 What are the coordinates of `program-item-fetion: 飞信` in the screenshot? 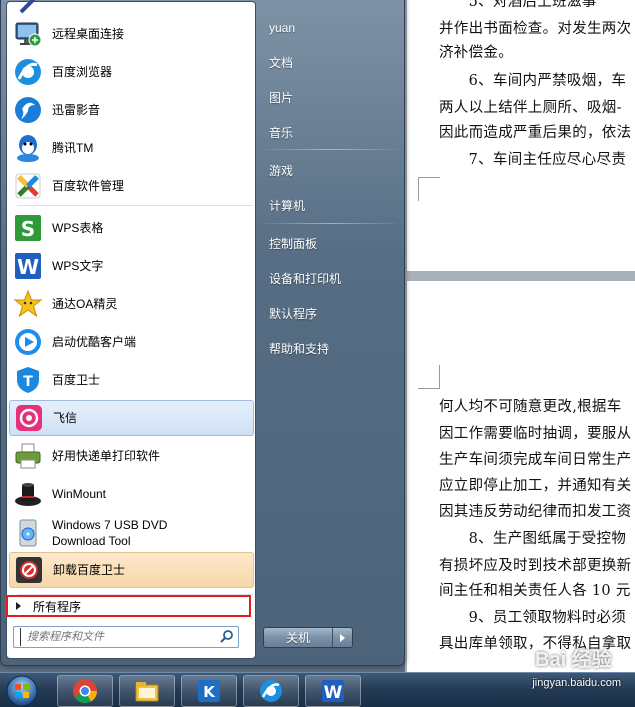 It's located at (131, 418).